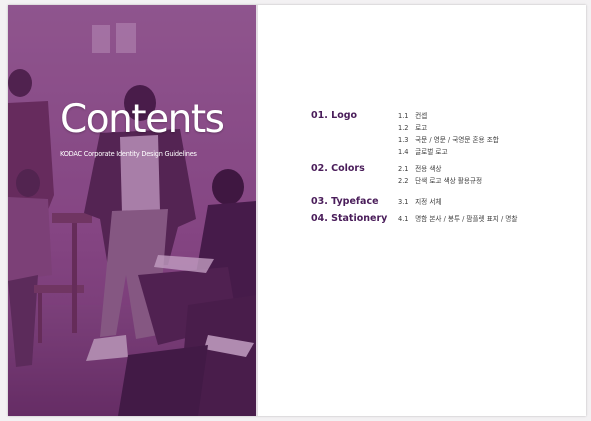 The image size is (591, 421). Describe the element at coordinates (257, 210) in the screenshot. I see `page-spine` at that location.